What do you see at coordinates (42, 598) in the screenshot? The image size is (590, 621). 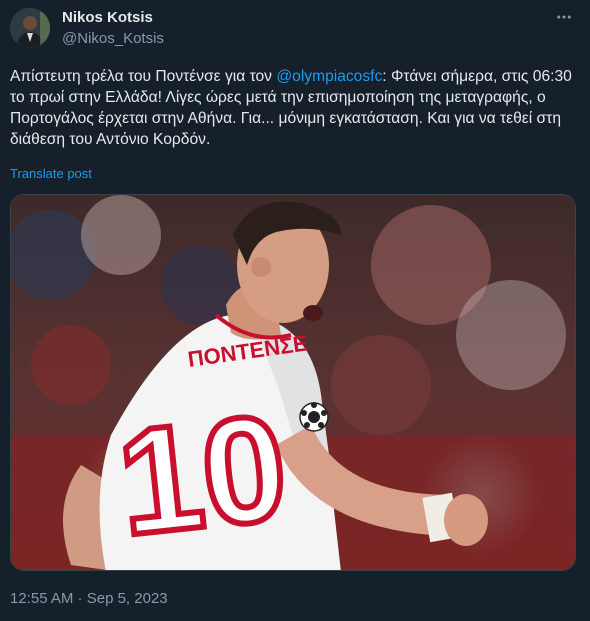 I see `tweet-time: 12:55 AM` at bounding box center [42, 598].